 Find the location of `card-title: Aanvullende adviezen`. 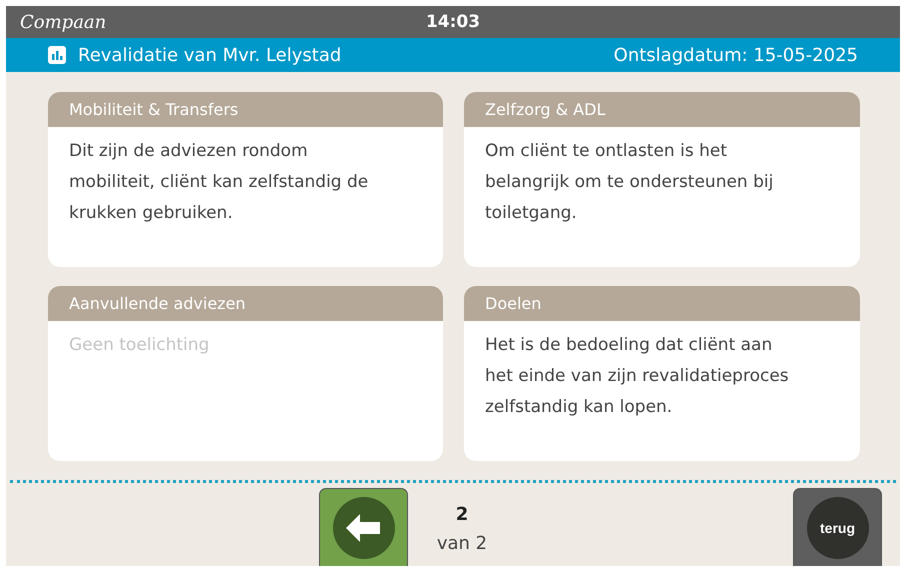

card-title: Aanvullende adviezen is located at coordinates (245, 303).